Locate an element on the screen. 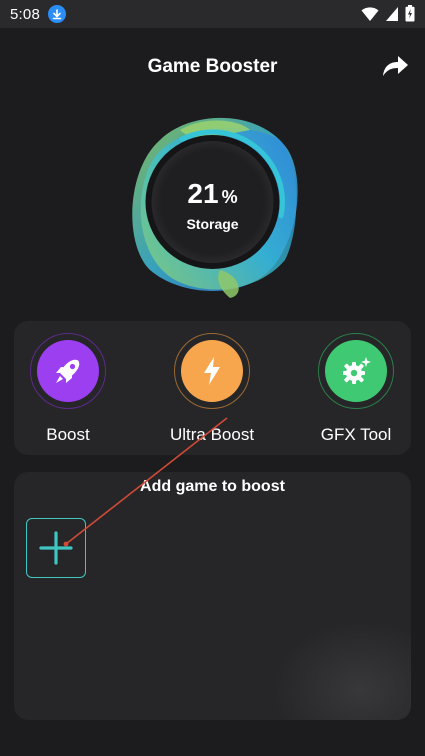 The width and height of the screenshot is (425, 756). card-glow-decoration is located at coordinates (341, 670).